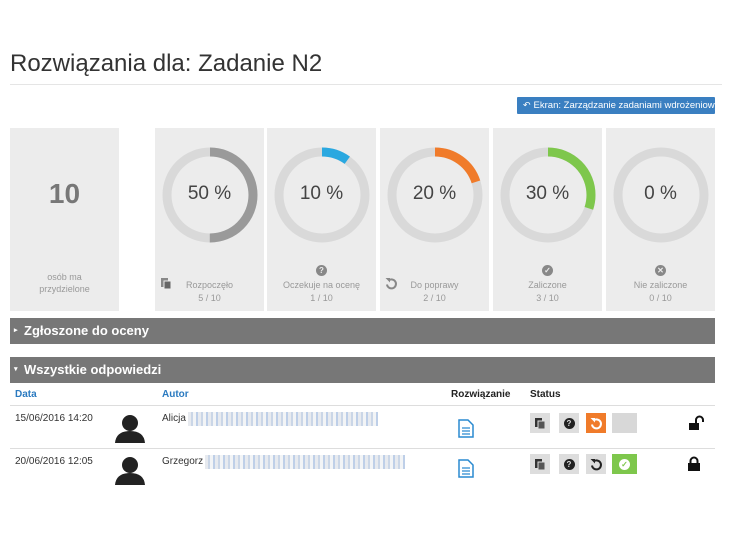 Image resolution: width=730 pixels, height=535 pixels. What do you see at coordinates (434, 193) in the screenshot?
I see `stat-percent: 20 %` at bounding box center [434, 193].